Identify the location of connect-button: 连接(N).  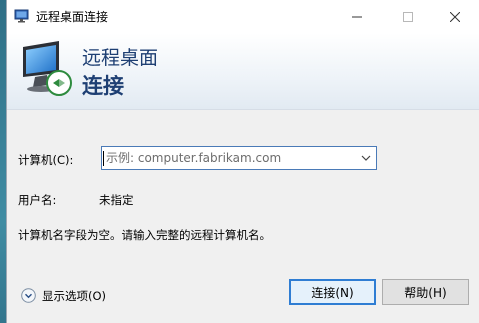
(332, 292).